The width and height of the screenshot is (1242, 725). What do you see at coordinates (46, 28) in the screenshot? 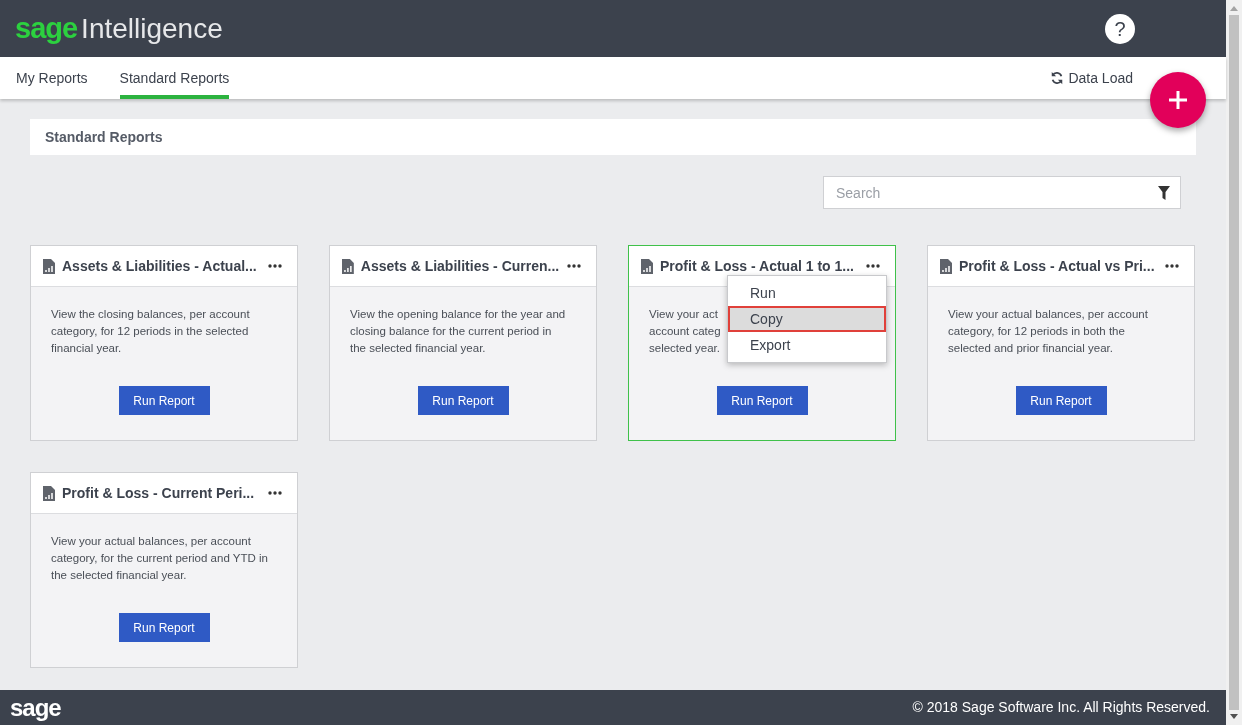
I see `logo-text: sage` at bounding box center [46, 28].